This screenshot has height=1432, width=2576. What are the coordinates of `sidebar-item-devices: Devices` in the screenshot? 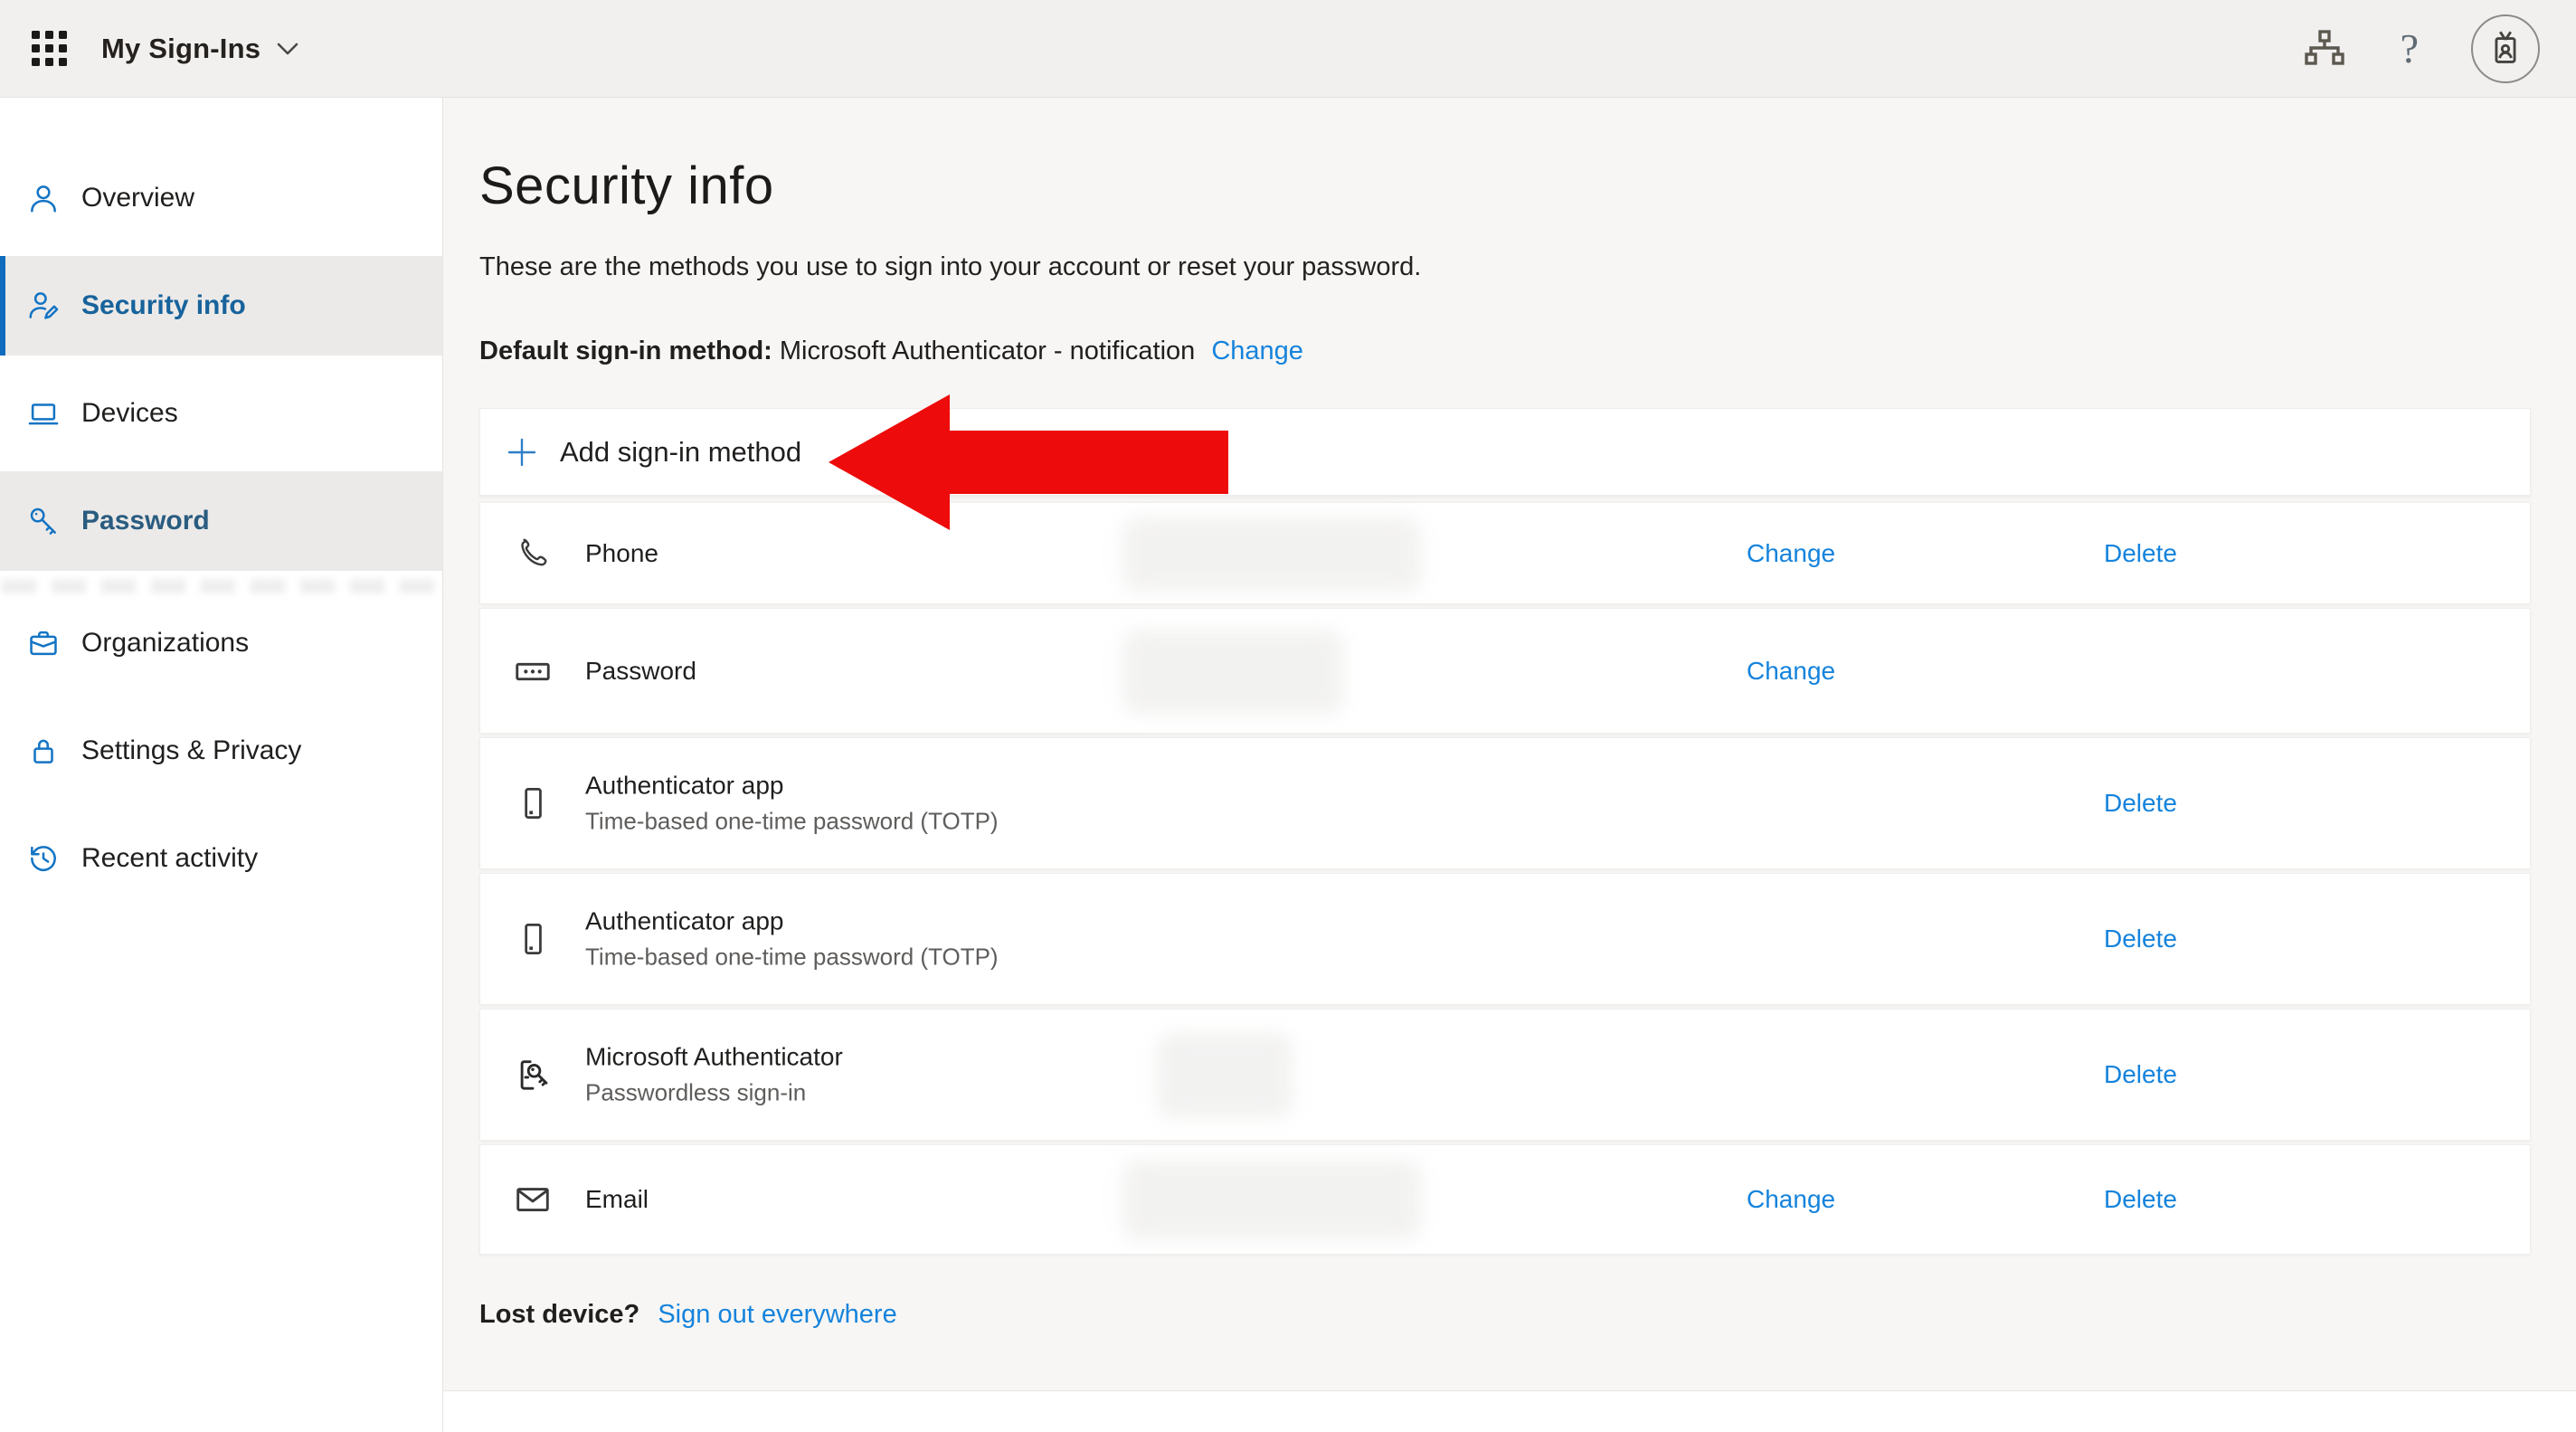 It's located at (221, 413).